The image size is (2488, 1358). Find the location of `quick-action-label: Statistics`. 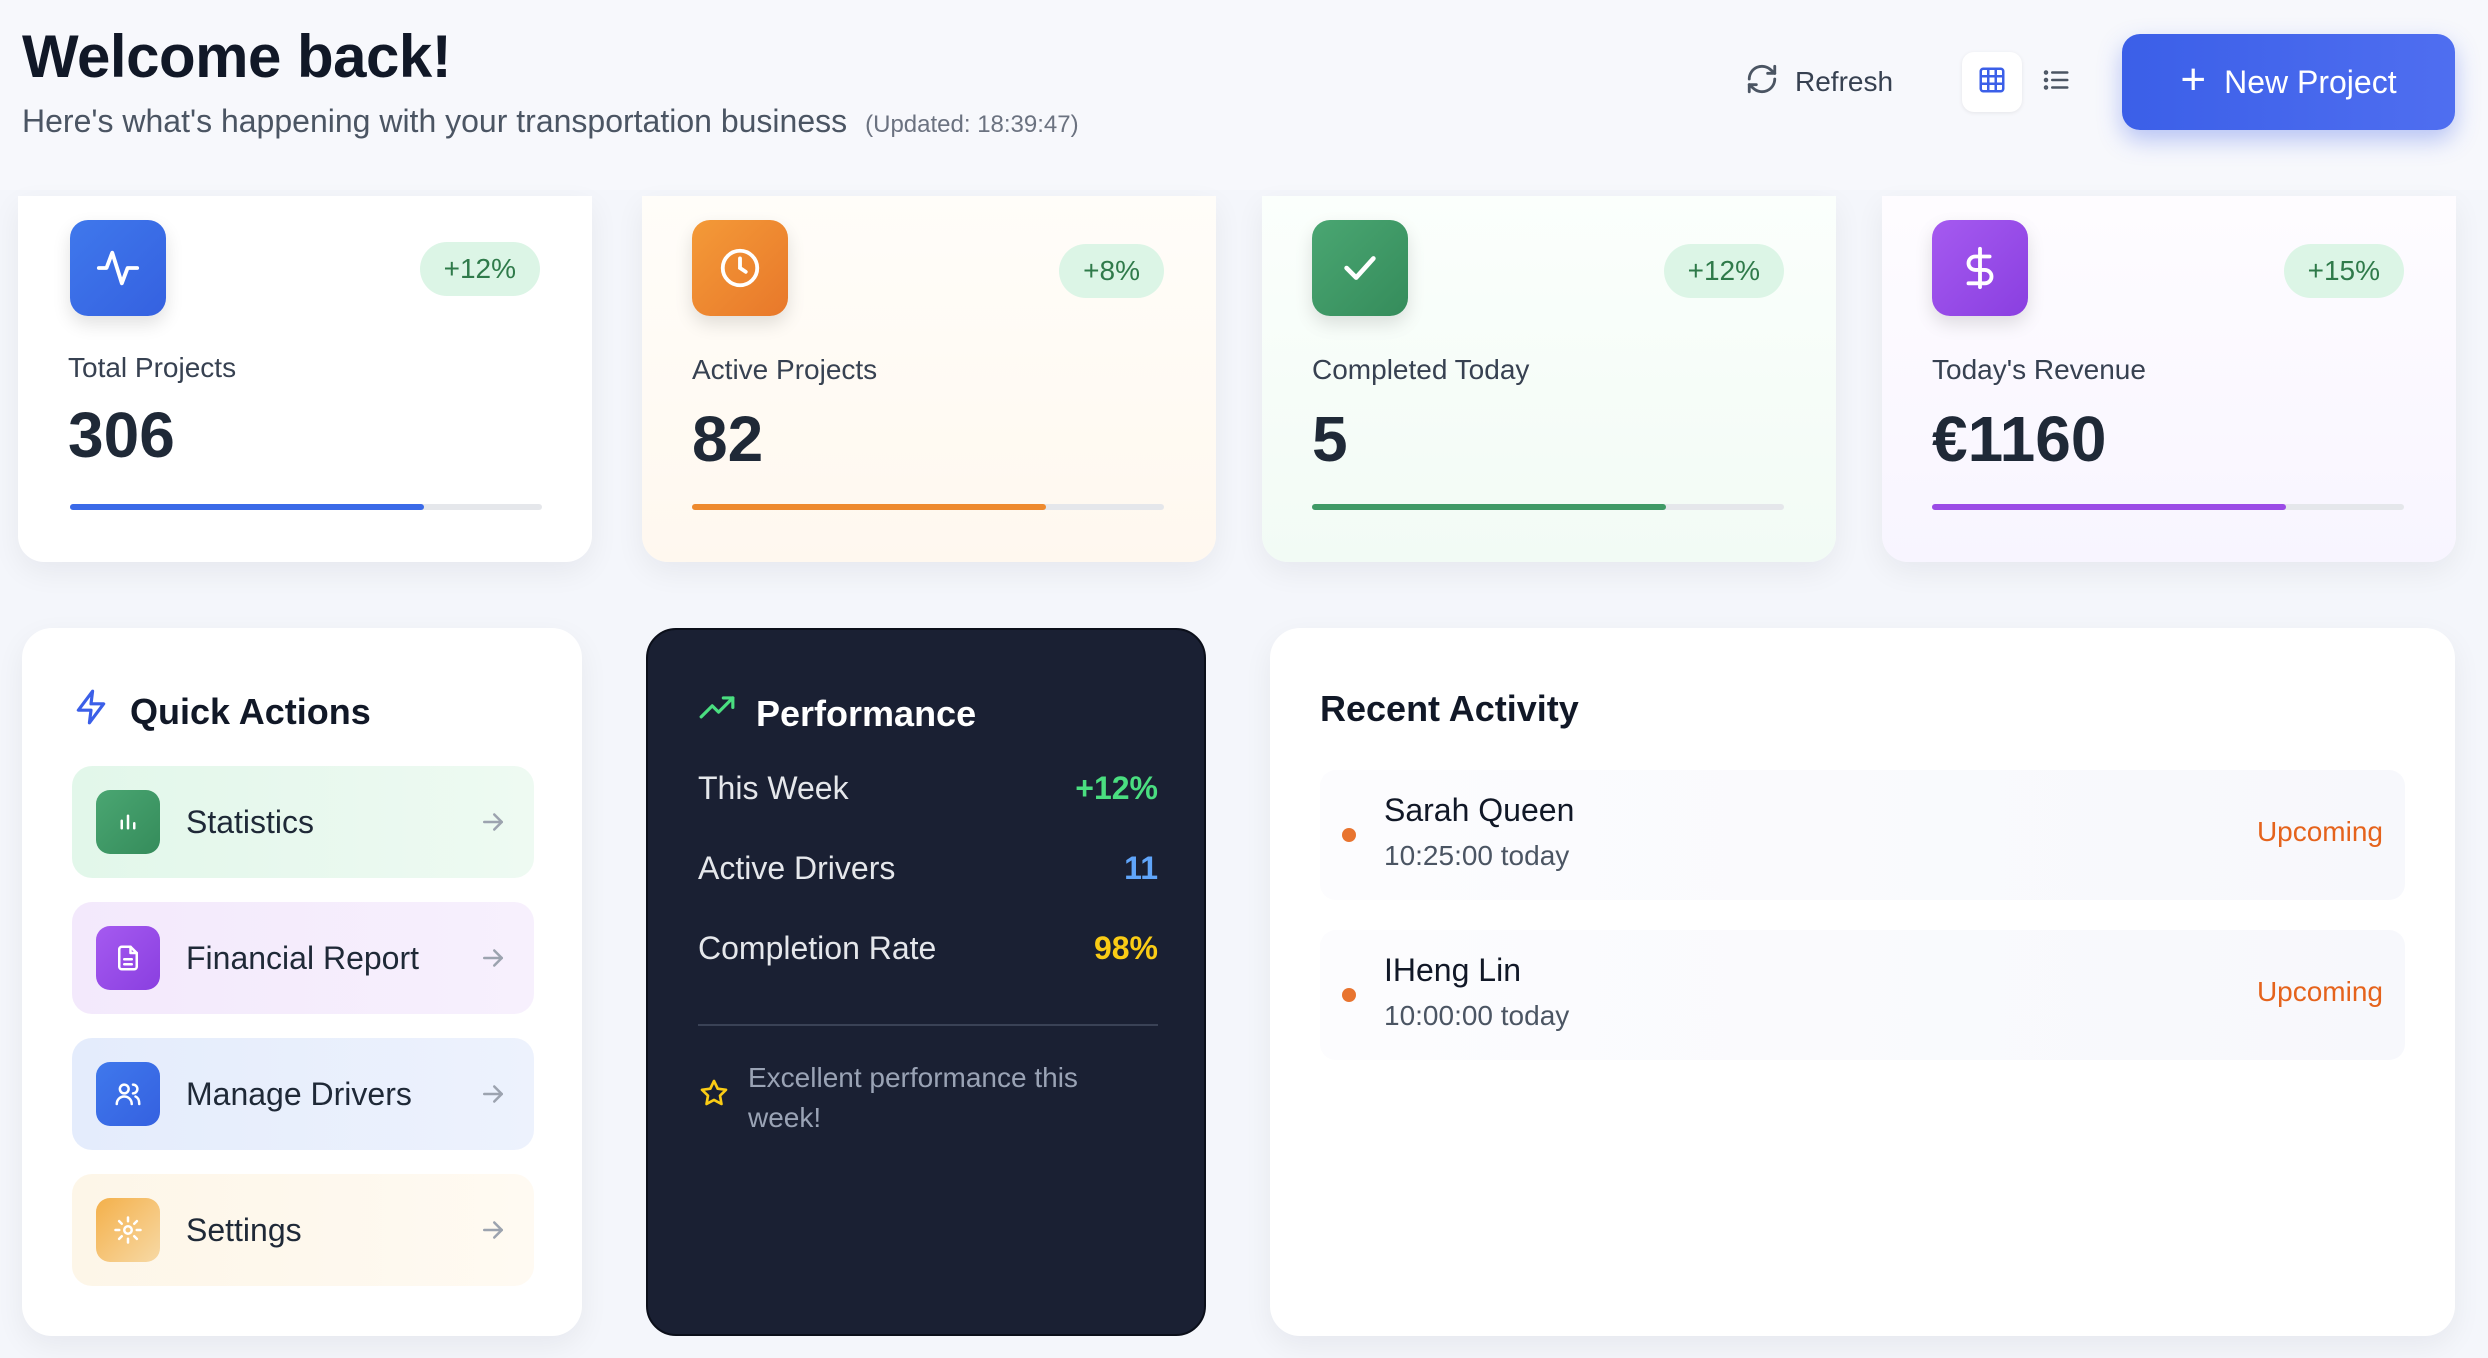

quick-action-label: Statistics is located at coordinates (250, 821).